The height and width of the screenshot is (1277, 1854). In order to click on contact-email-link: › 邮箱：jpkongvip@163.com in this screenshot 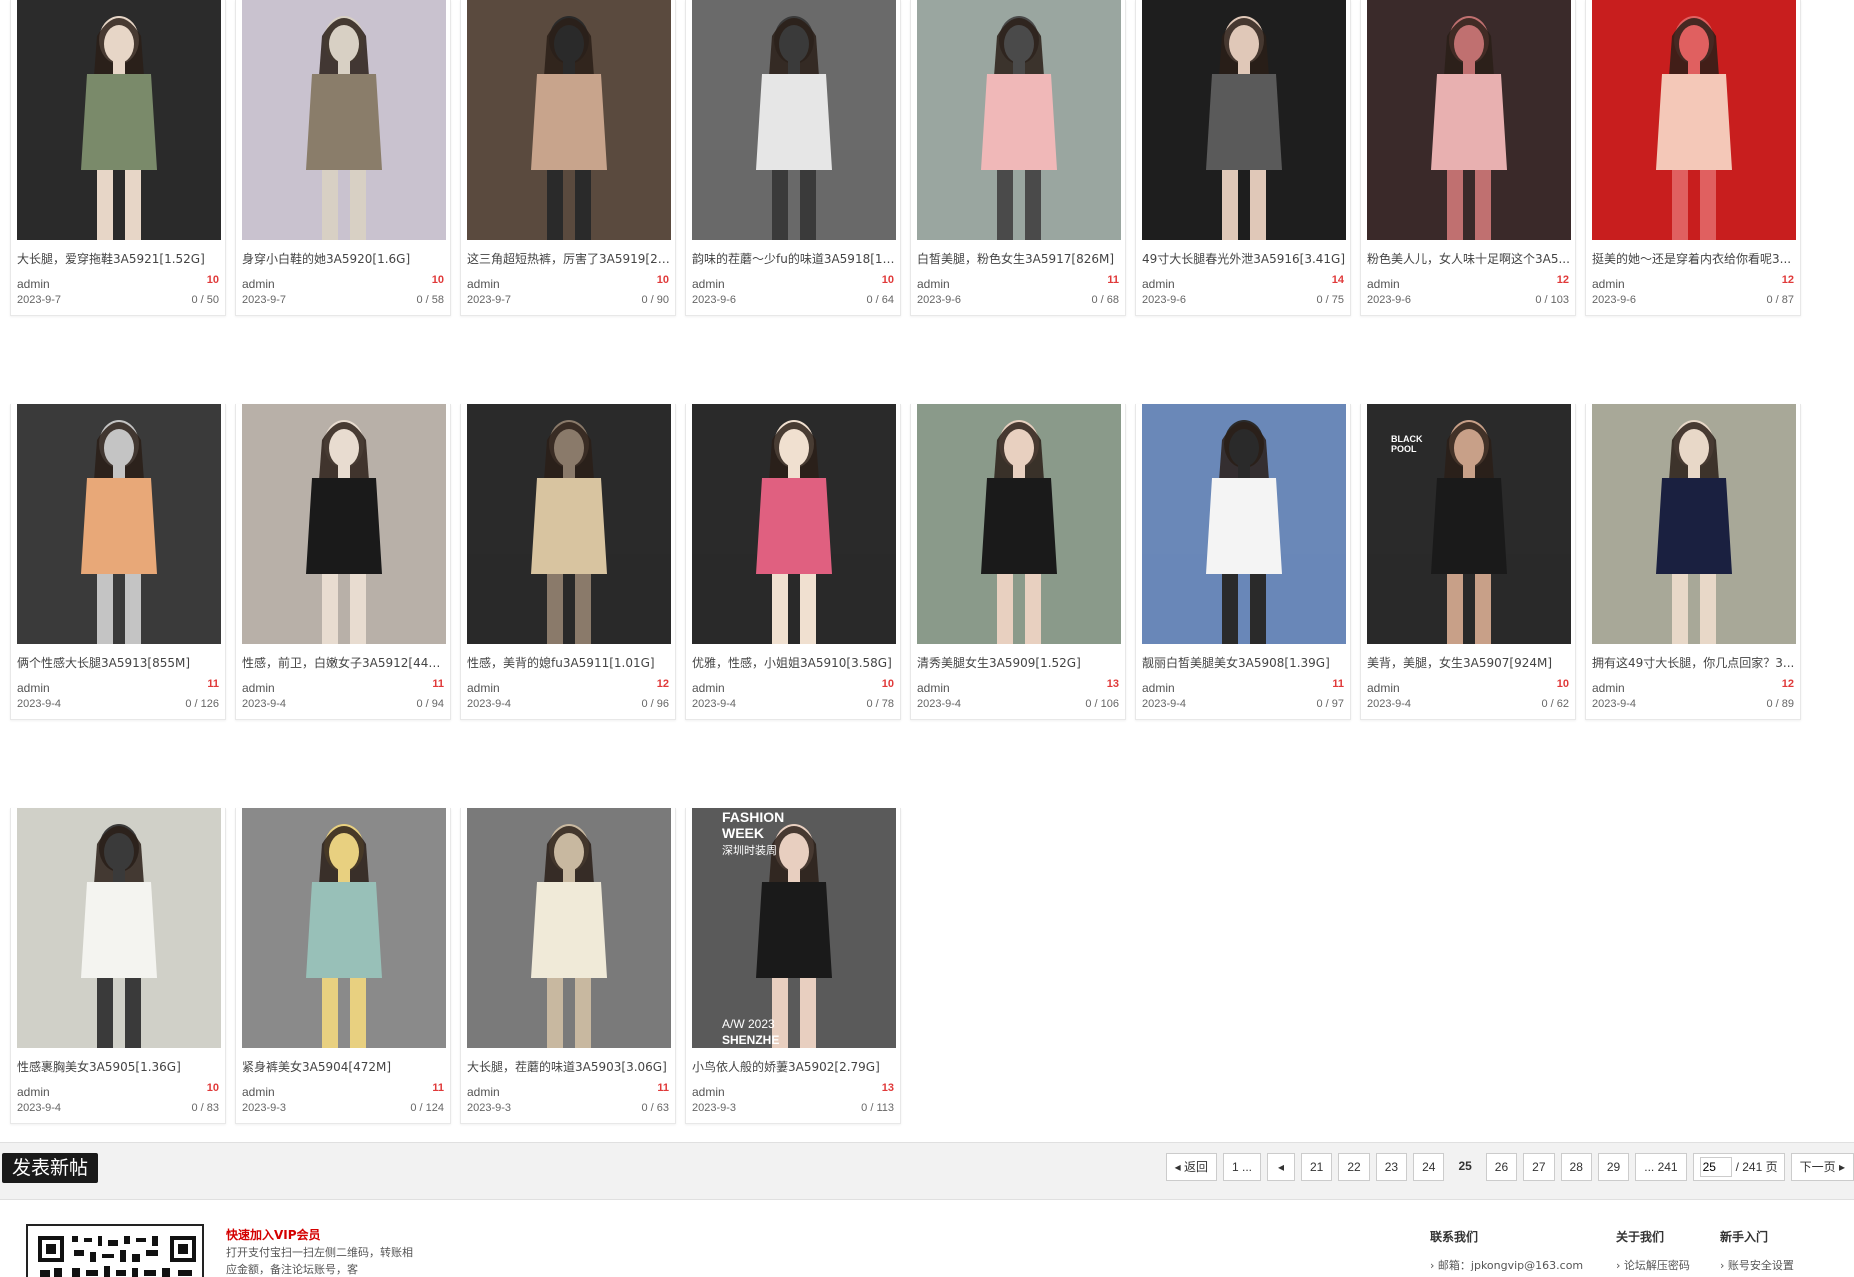, I will do `click(1506, 1265)`.